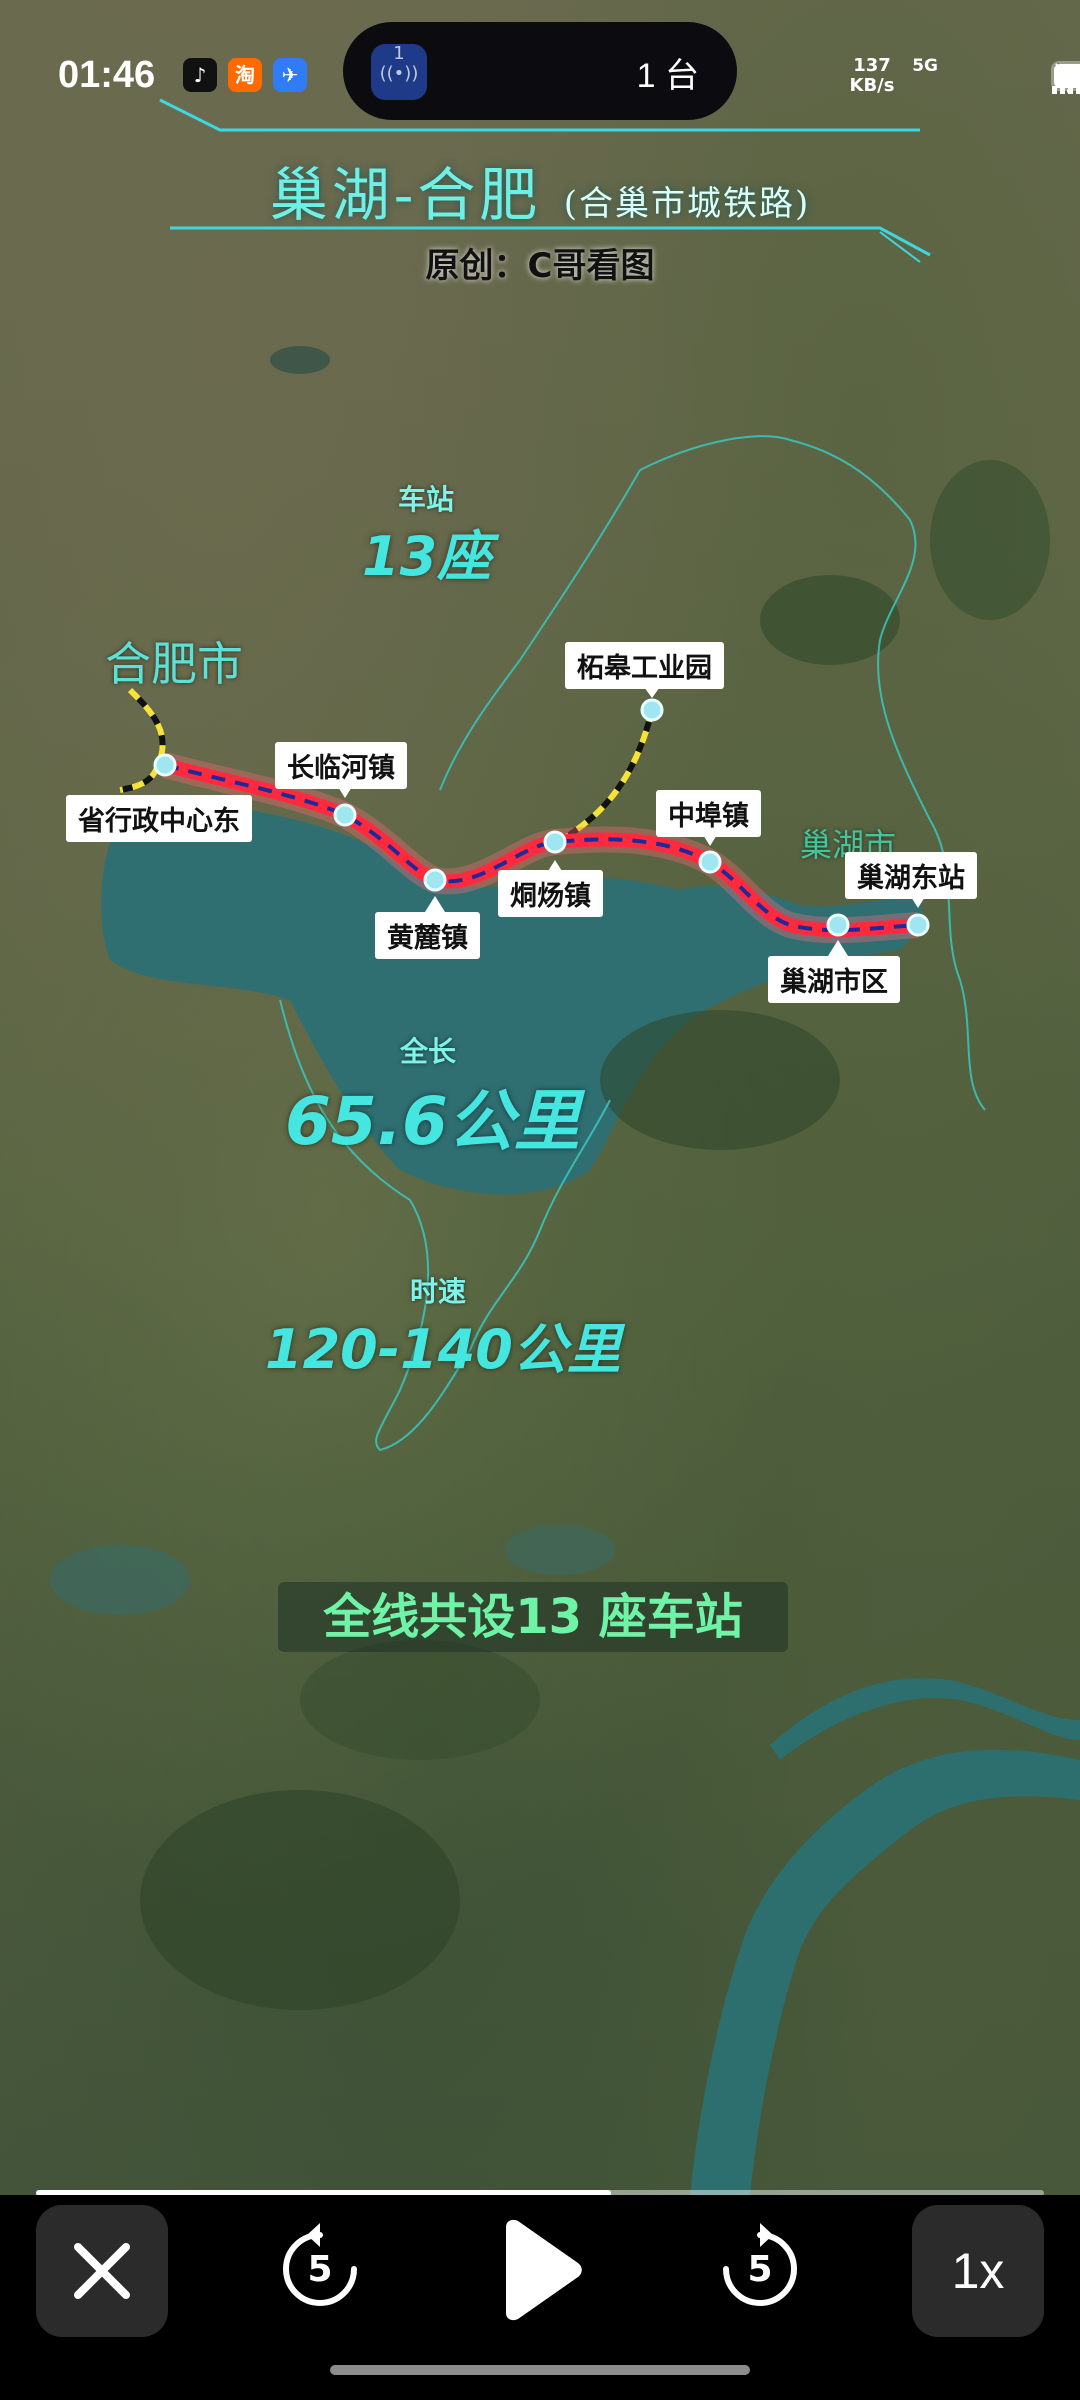  Describe the element at coordinates (872, 85) in the screenshot. I see `net-speed-unit: KB/s` at that location.